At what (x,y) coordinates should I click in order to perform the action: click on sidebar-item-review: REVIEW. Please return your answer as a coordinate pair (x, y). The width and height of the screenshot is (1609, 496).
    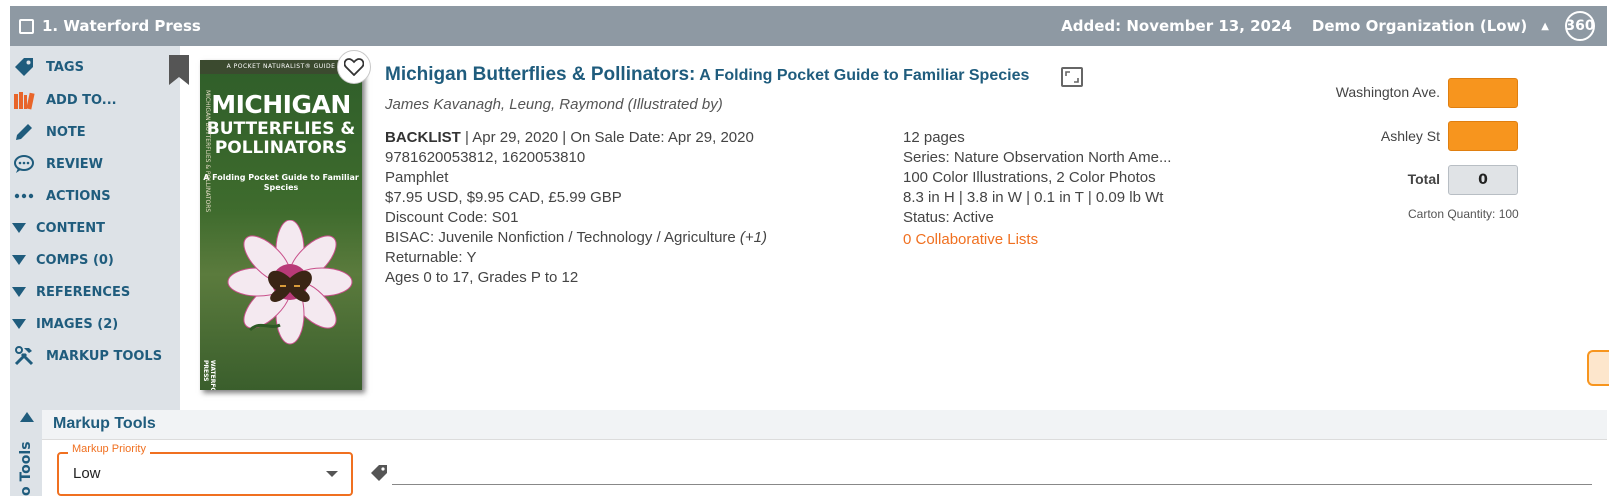
    Looking at the image, I should click on (57, 164).